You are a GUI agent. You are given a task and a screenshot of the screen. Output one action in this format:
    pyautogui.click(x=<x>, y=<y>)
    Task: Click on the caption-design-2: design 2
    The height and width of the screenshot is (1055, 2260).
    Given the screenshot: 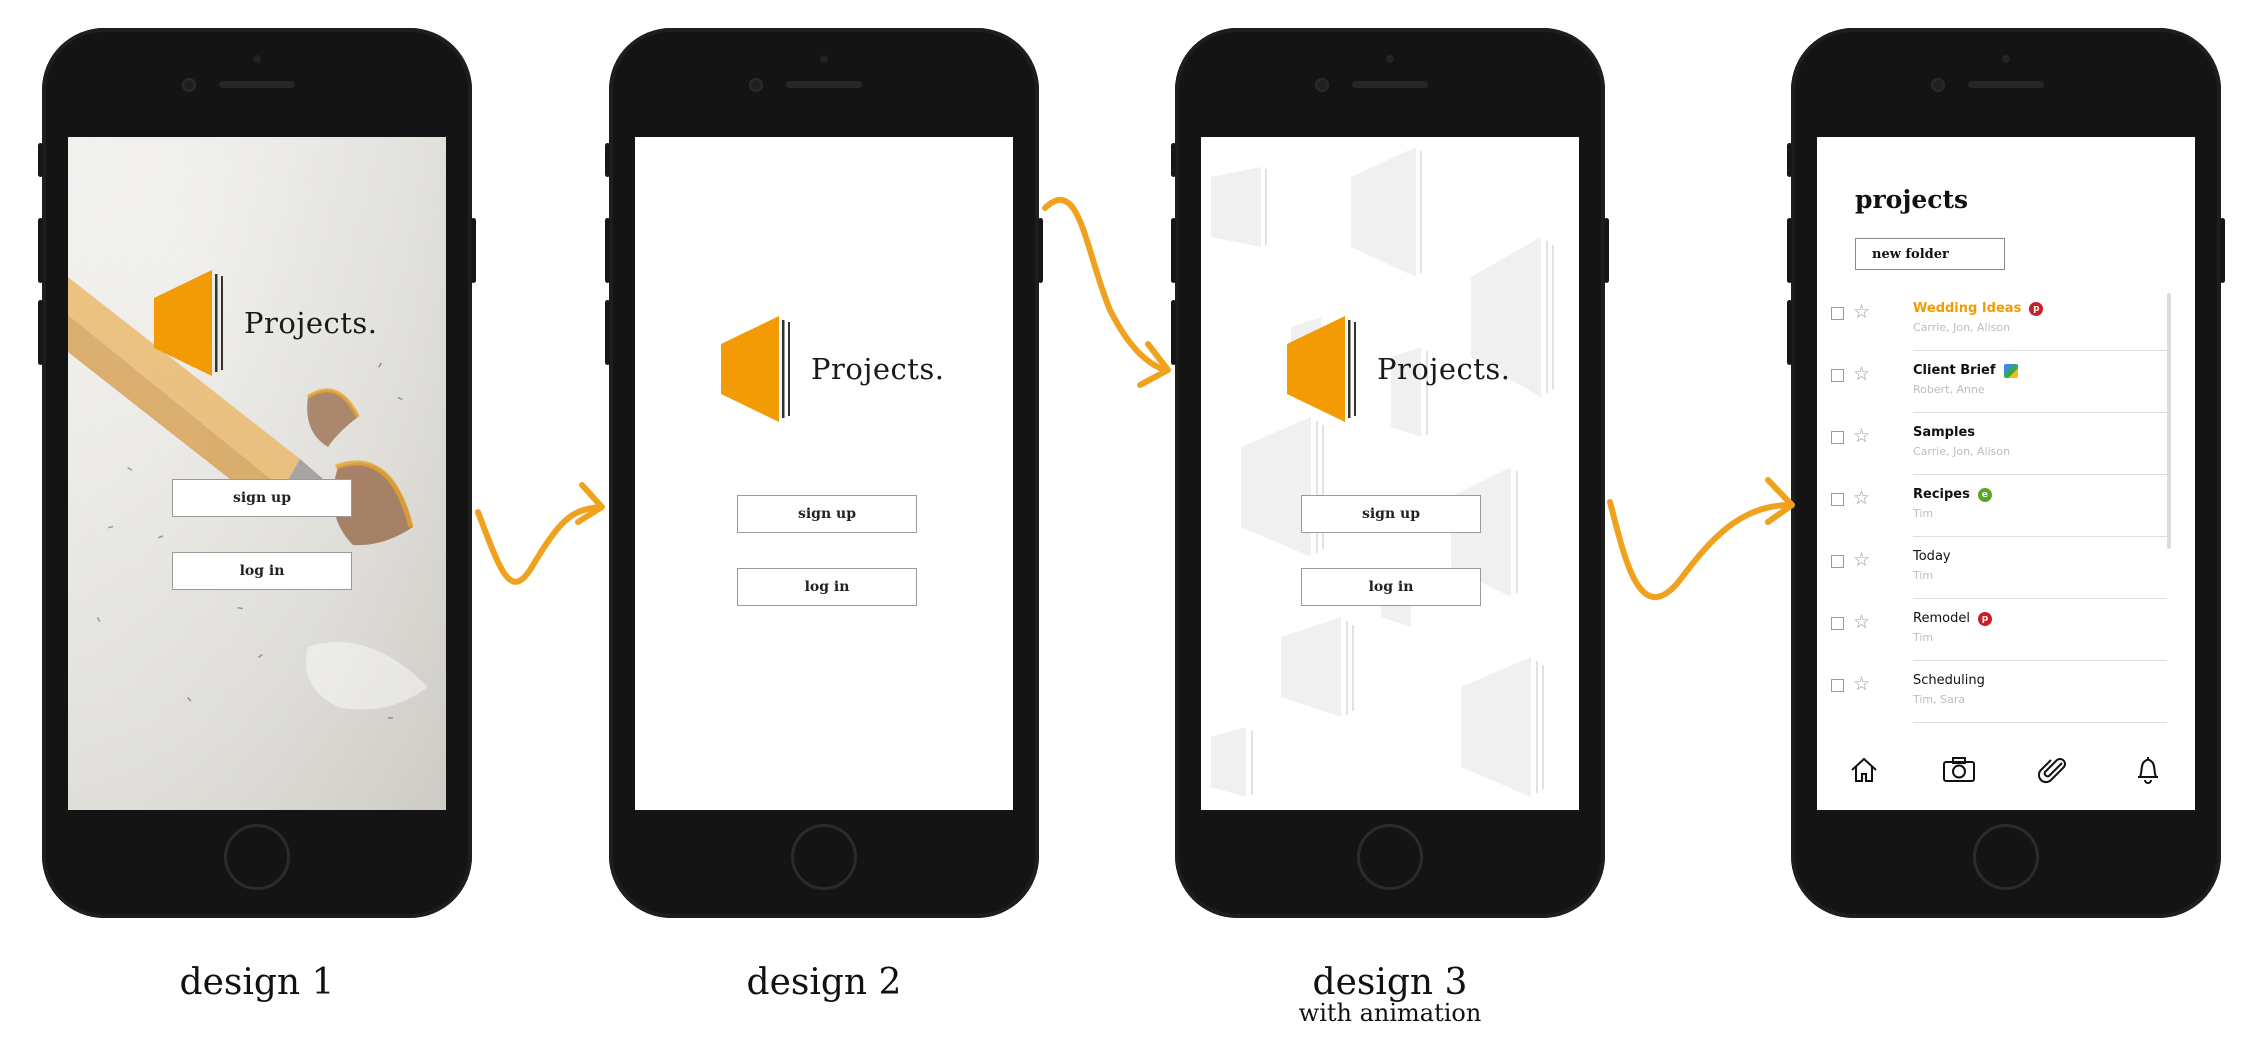 What is the action you would take?
    pyautogui.click(x=824, y=982)
    